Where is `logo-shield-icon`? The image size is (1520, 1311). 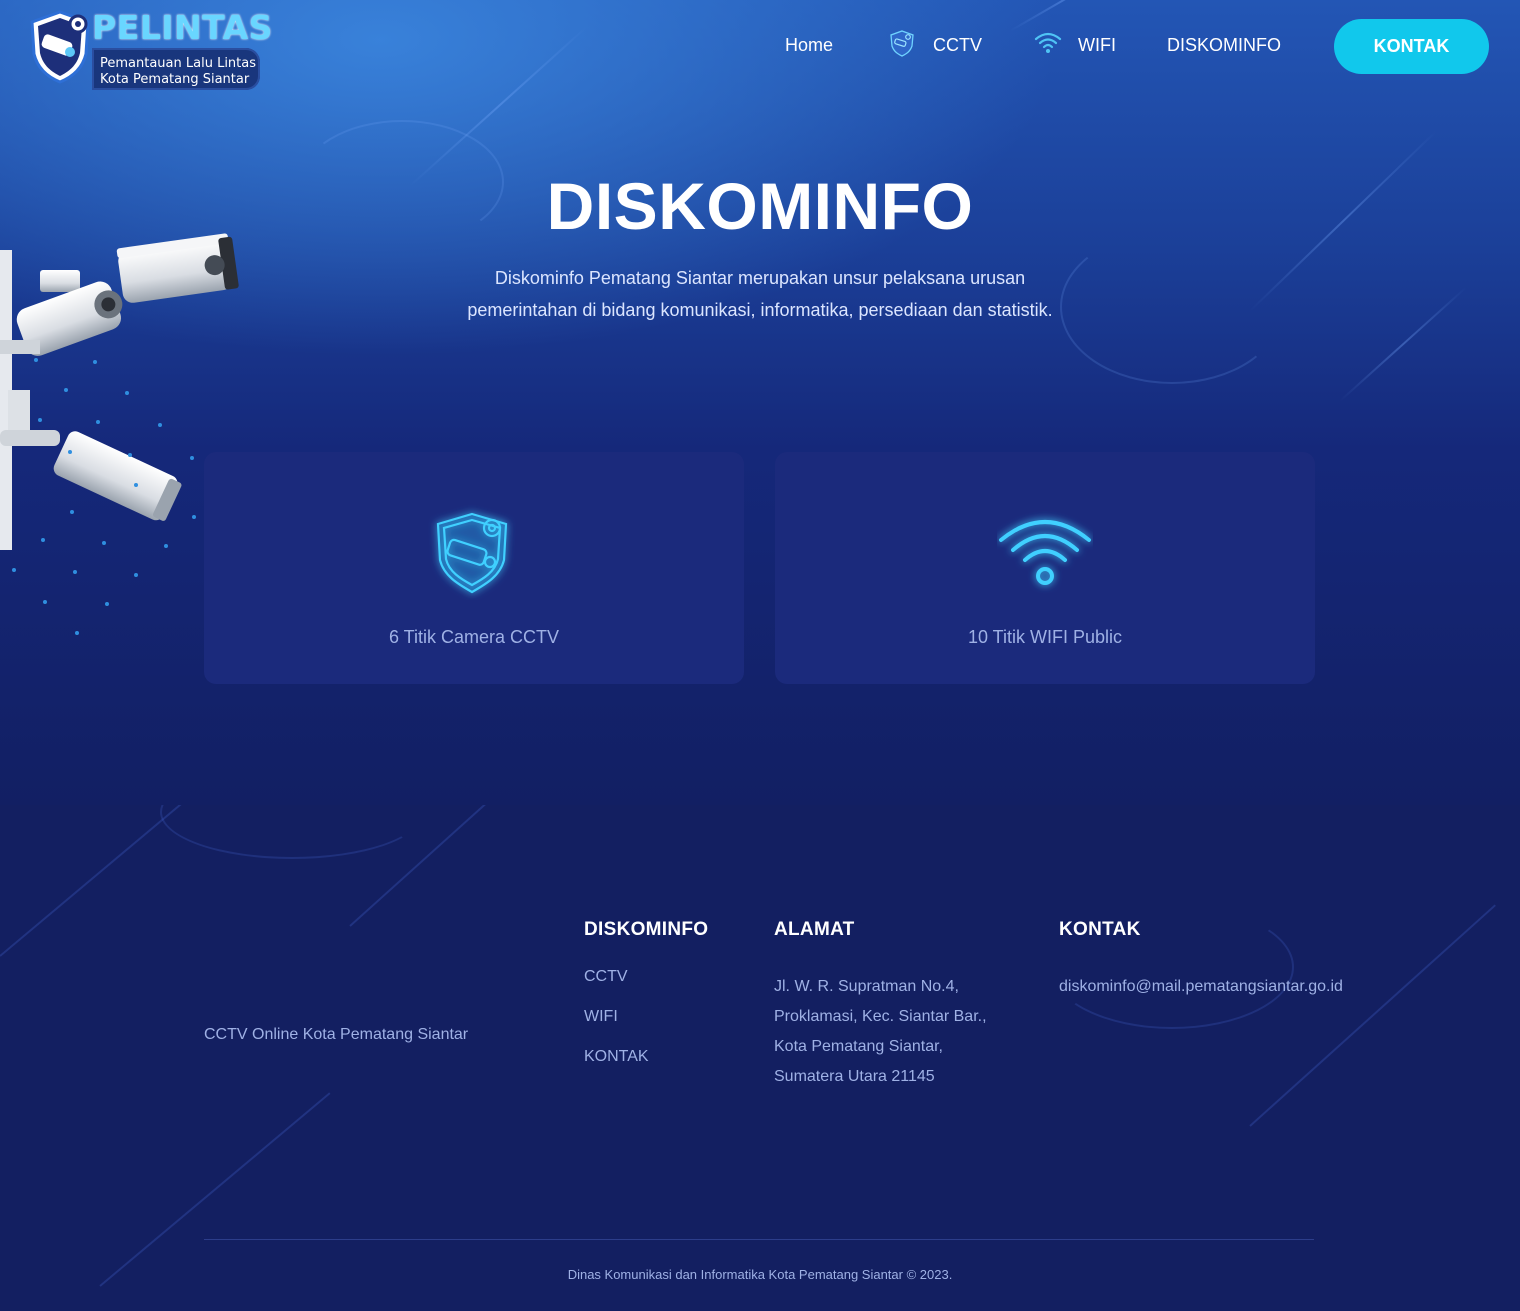
logo-shield-icon is located at coordinates (60, 47).